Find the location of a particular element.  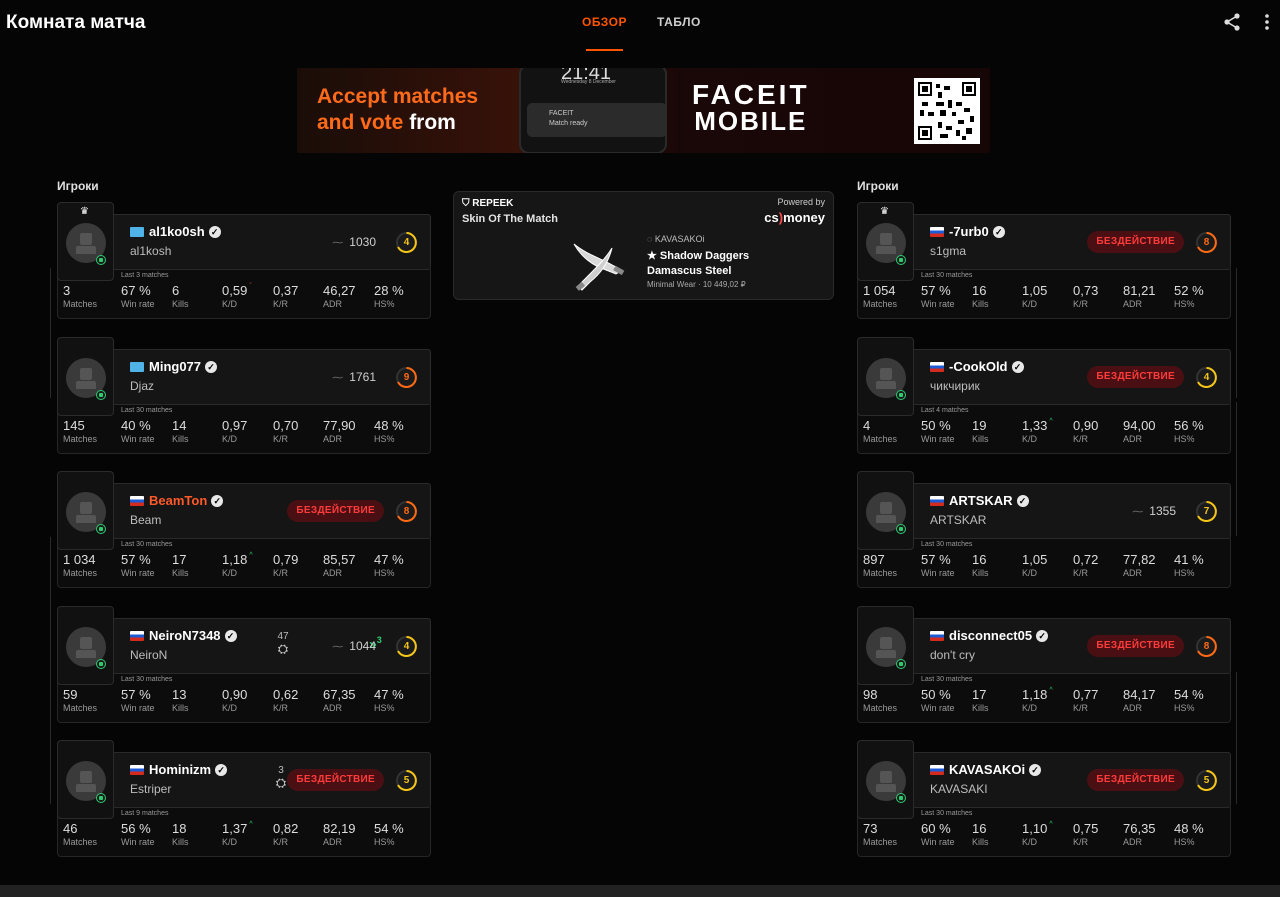

player-nickname: -7urb0 ✓ is located at coordinates (977, 231).